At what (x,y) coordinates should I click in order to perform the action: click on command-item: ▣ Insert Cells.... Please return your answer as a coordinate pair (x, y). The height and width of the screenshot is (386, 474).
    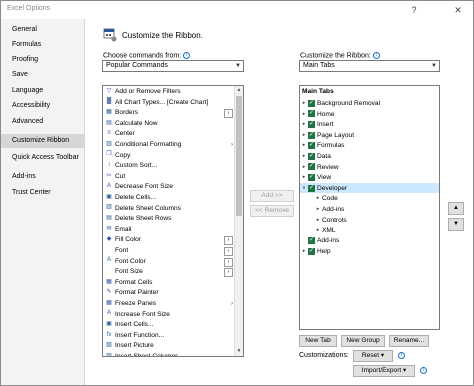
    Looking at the image, I should click on (169, 325).